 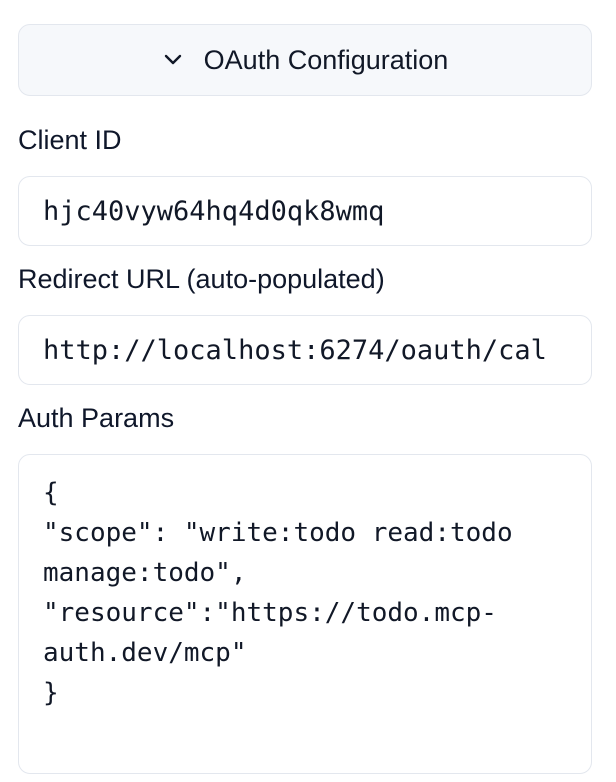 What do you see at coordinates (173, 60) in the screenshot?
I see `chevron-down-icon` at bounding box center [173, 60].